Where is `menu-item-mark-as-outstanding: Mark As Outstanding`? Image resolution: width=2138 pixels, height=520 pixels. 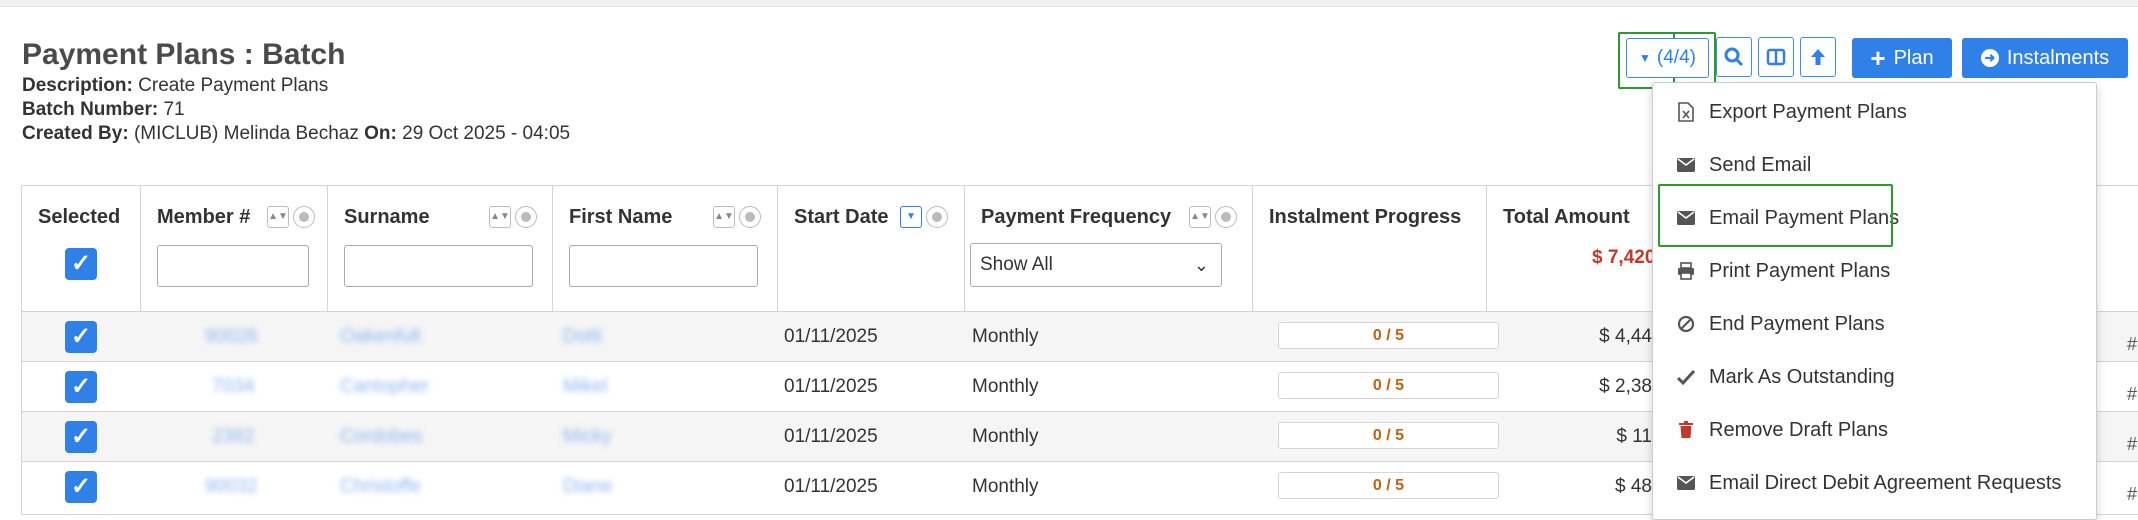
menu-item-mark-as-outstanding: Mark As Outstanding is located at coordinates (1874, 377).